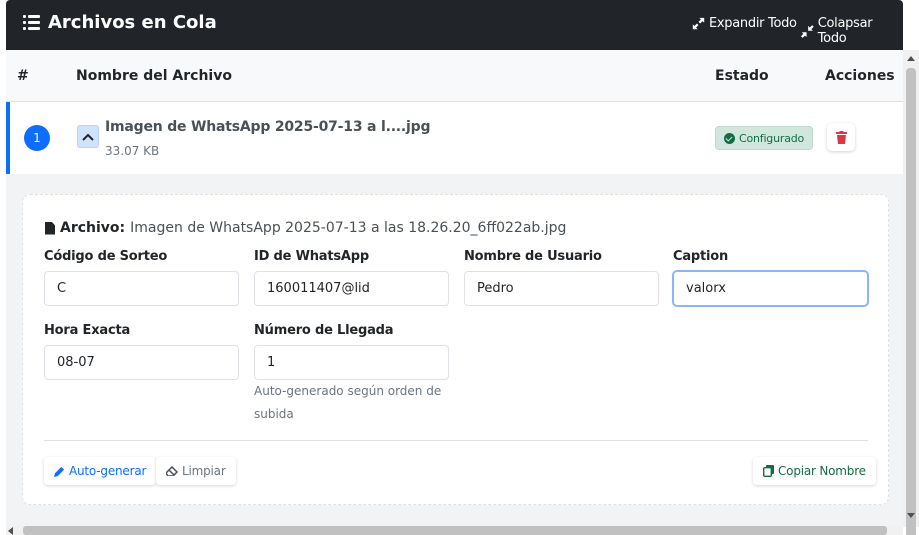  Describe the element at coordinates (106, 256) in the screenshot. I see `codigo-sorteo-label: Código de Sorteo` at that location.